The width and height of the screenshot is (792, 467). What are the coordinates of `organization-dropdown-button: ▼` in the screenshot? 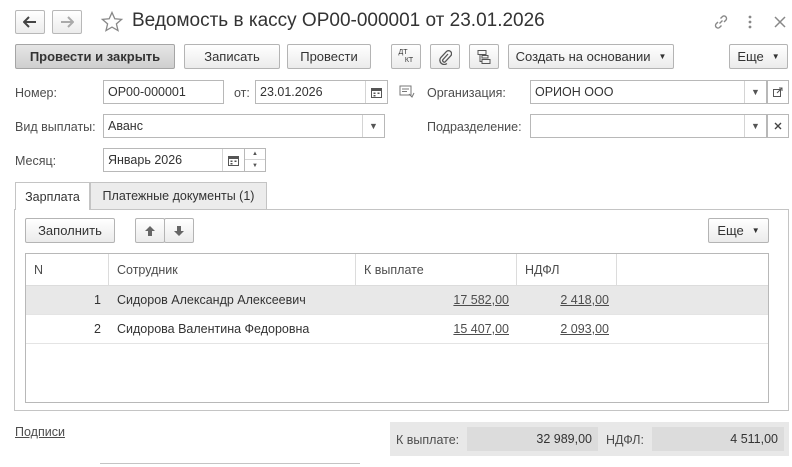 It's located at (755, 92).